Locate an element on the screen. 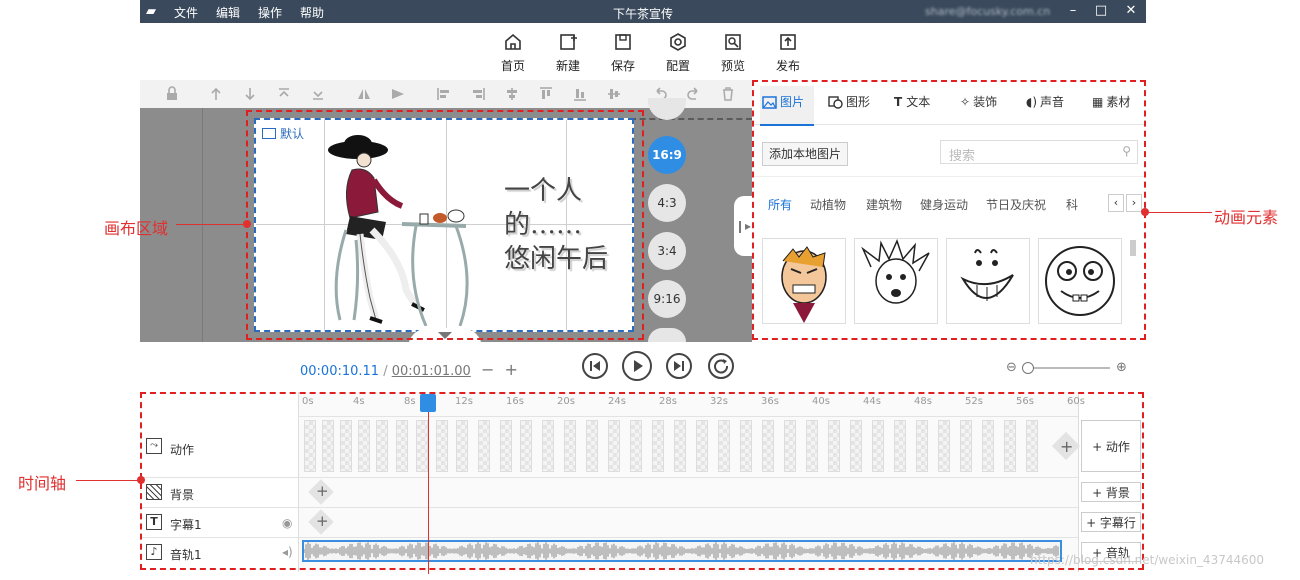 This screenshot has width=1300, height=580. canvas-annotation-box is located at coordinates (445, 225).